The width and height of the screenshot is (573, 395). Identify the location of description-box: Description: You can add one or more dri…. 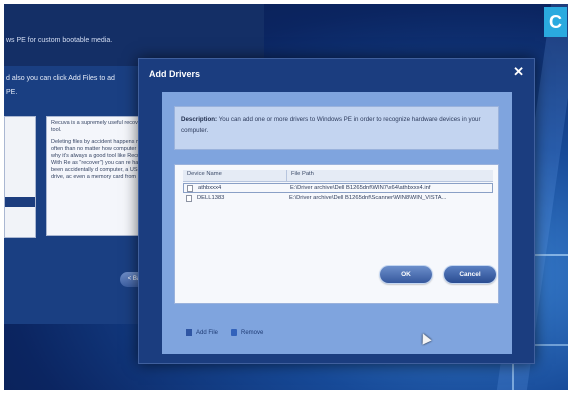
(336, 128).